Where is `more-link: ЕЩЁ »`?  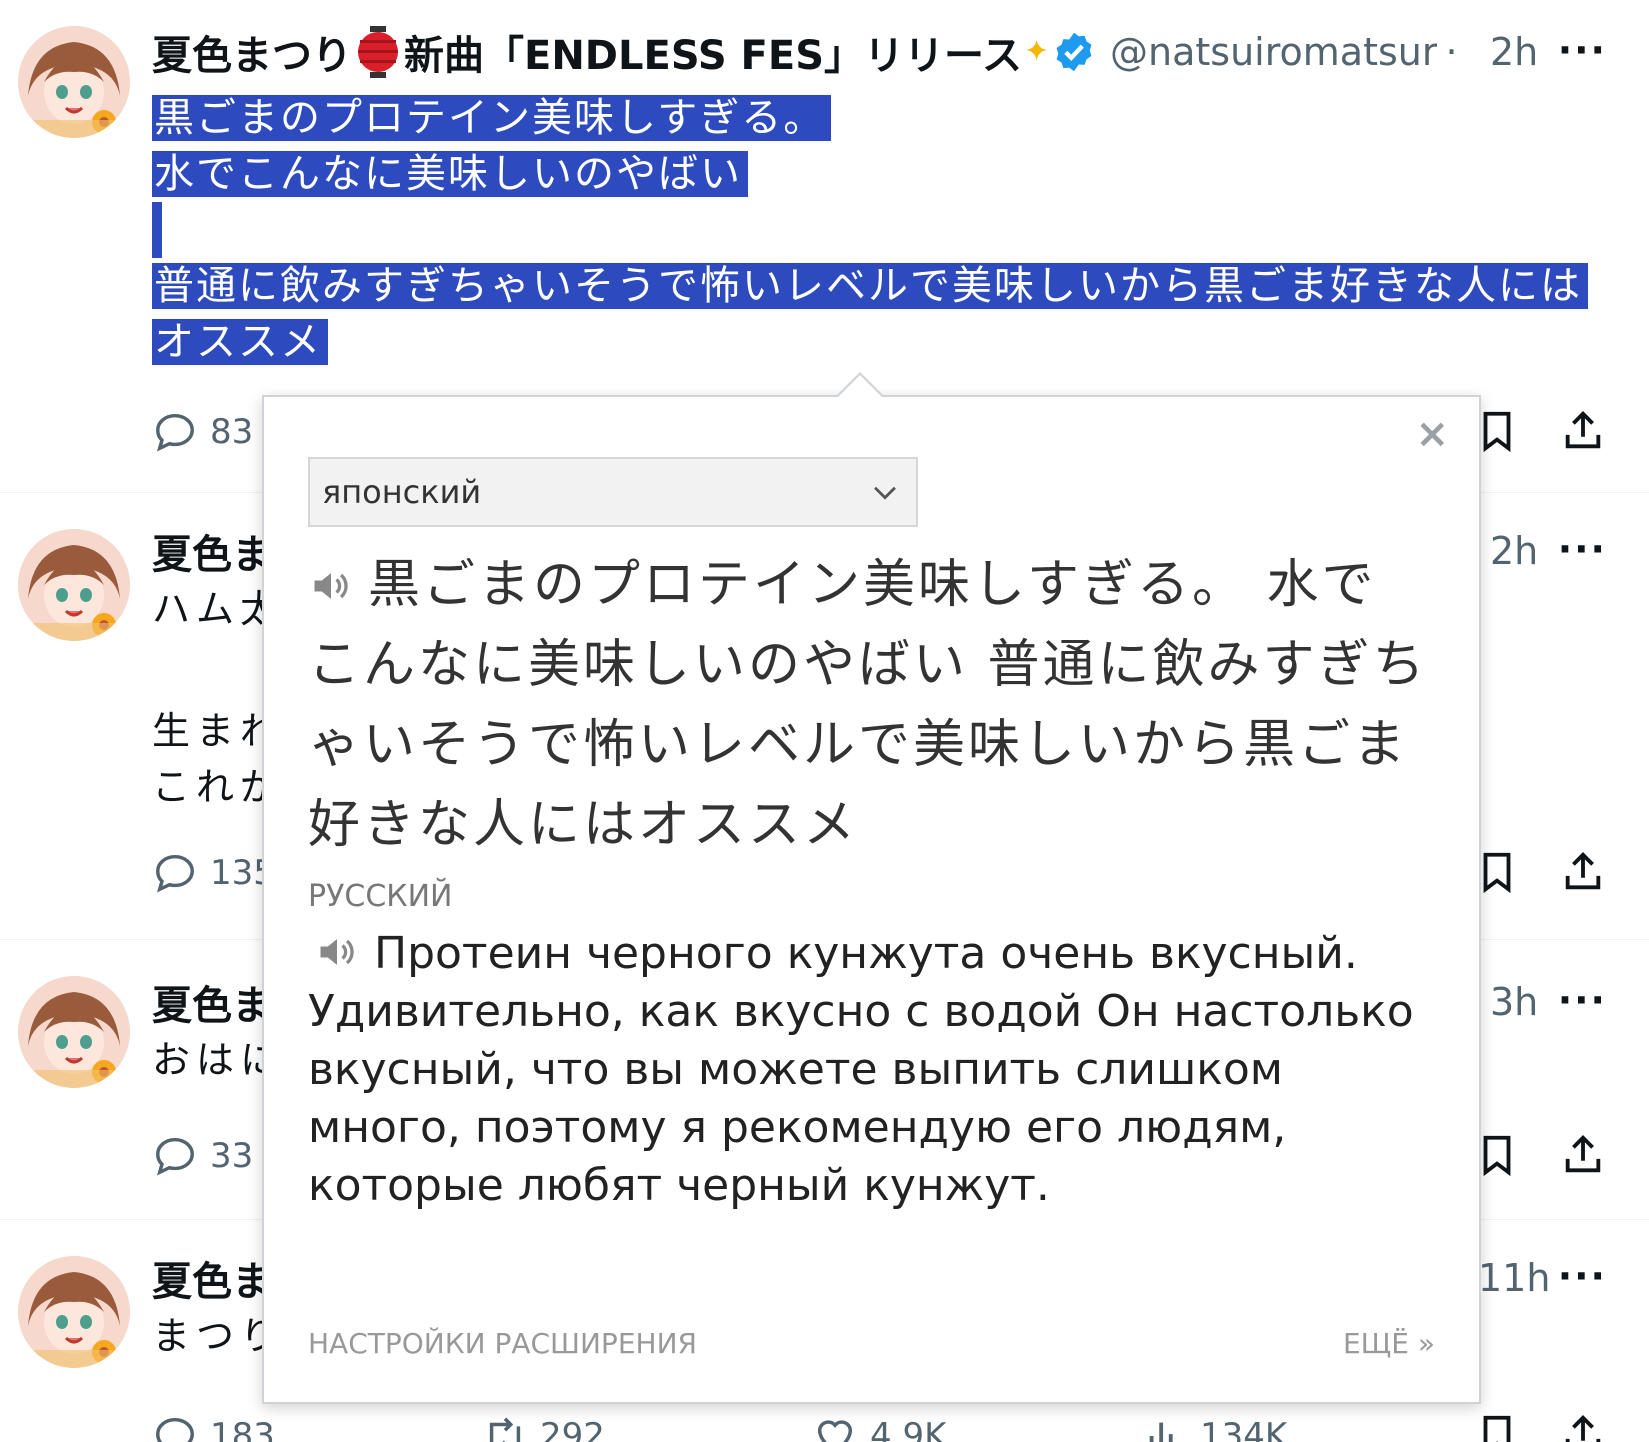 more-link: ЕЩЁ » is located at coordinates (1389, 1343).